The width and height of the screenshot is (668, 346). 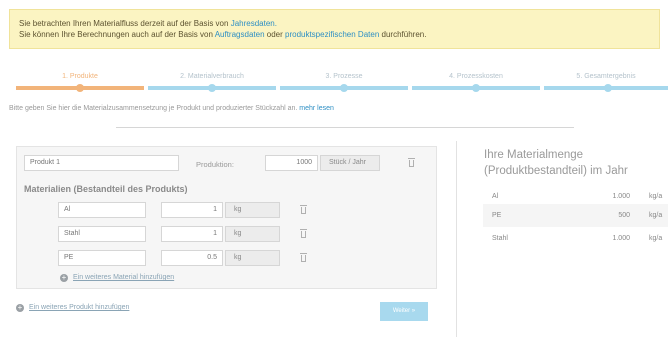 I want to click on material-name-input: Al, so click(x=102, y=210).